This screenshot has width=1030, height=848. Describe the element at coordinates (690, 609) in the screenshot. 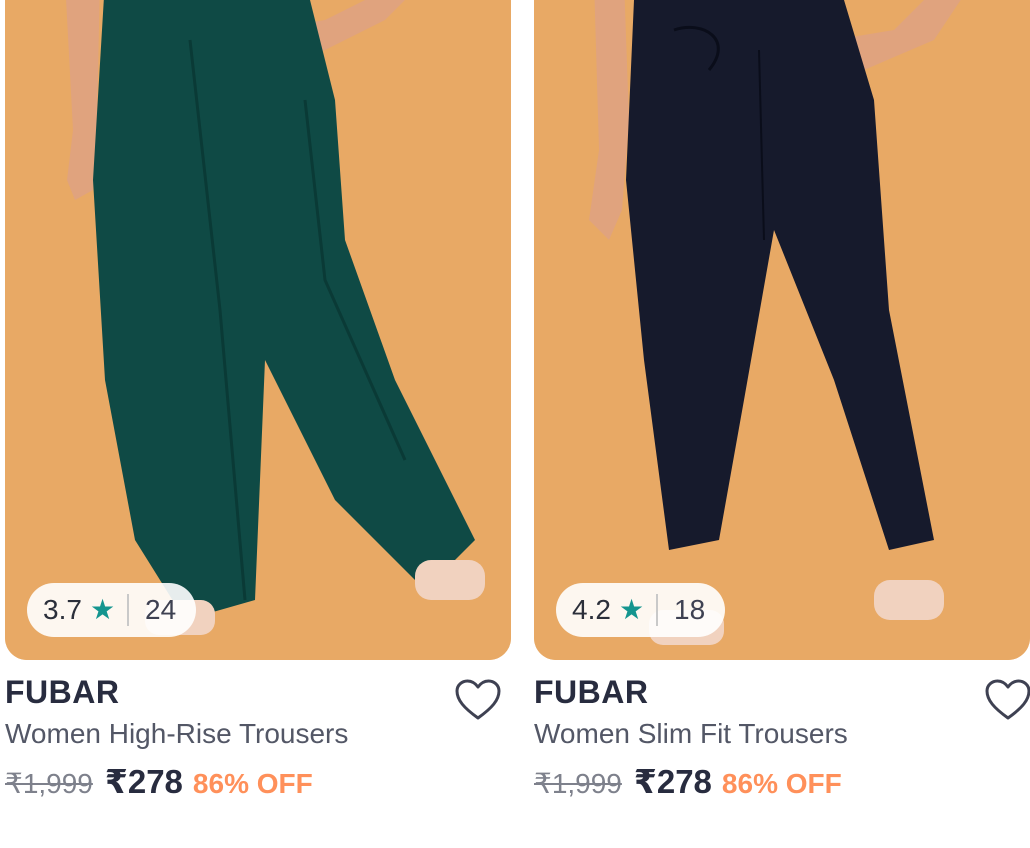

I see `rating-count: 18` at that location.